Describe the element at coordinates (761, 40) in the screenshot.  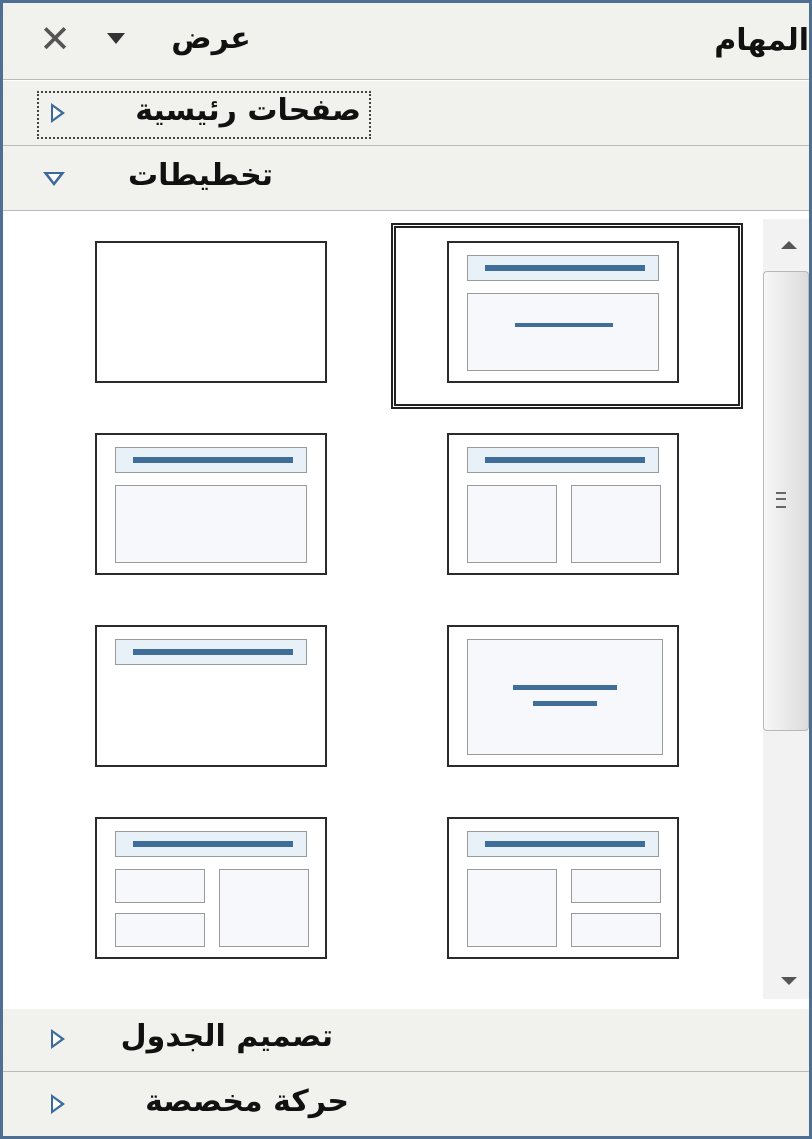
I see `panel-title: المهام` at that location.